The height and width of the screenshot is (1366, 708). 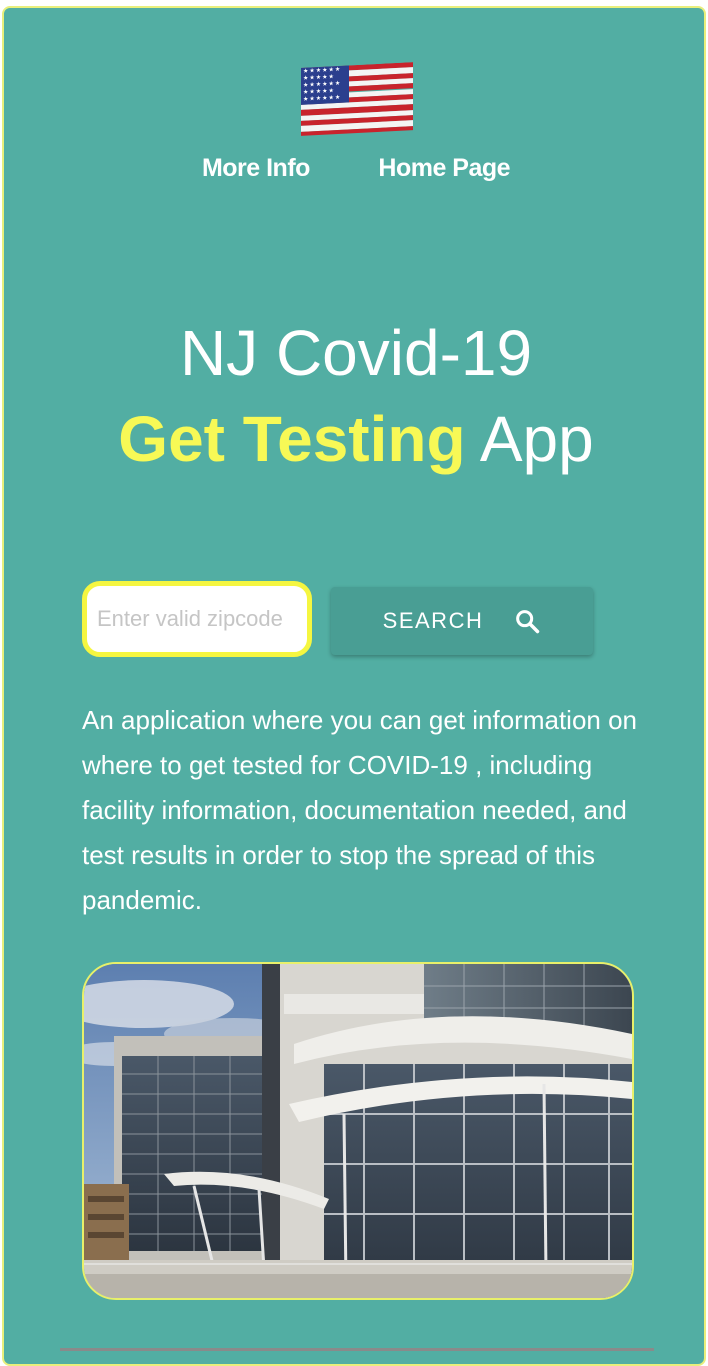 I want to click on title-suffix: App, so click(x=536, y=439).